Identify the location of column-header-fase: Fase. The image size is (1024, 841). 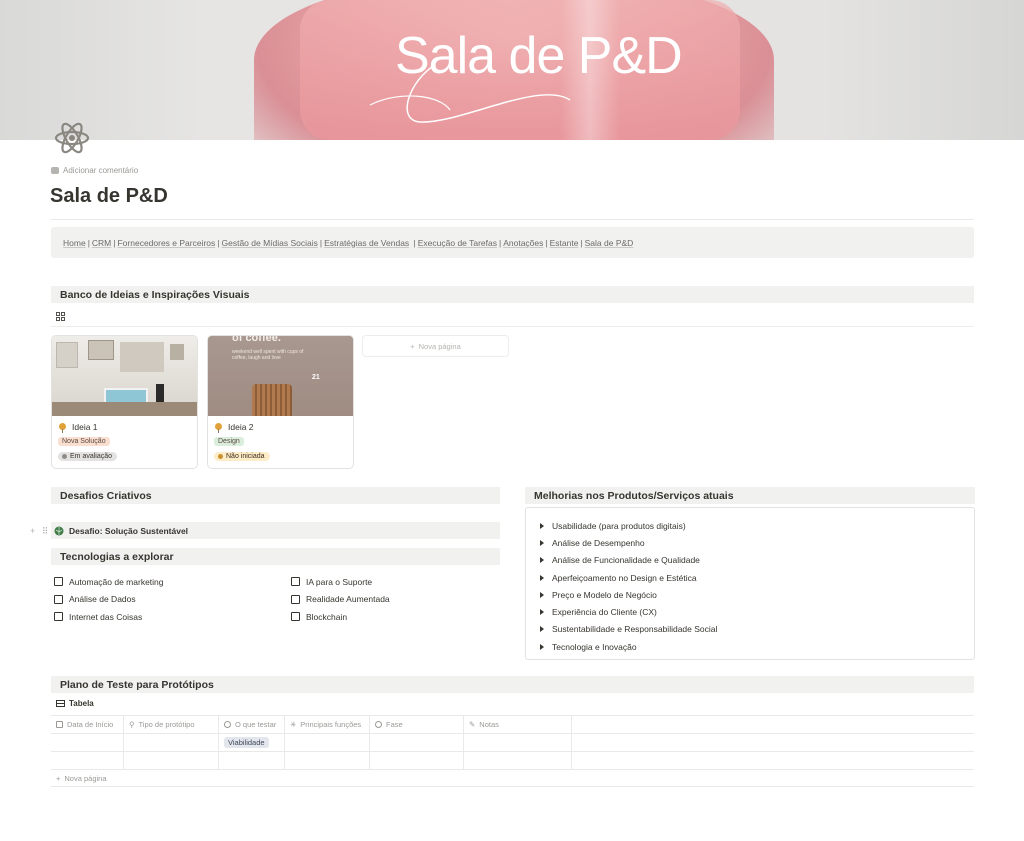
(417, 724).